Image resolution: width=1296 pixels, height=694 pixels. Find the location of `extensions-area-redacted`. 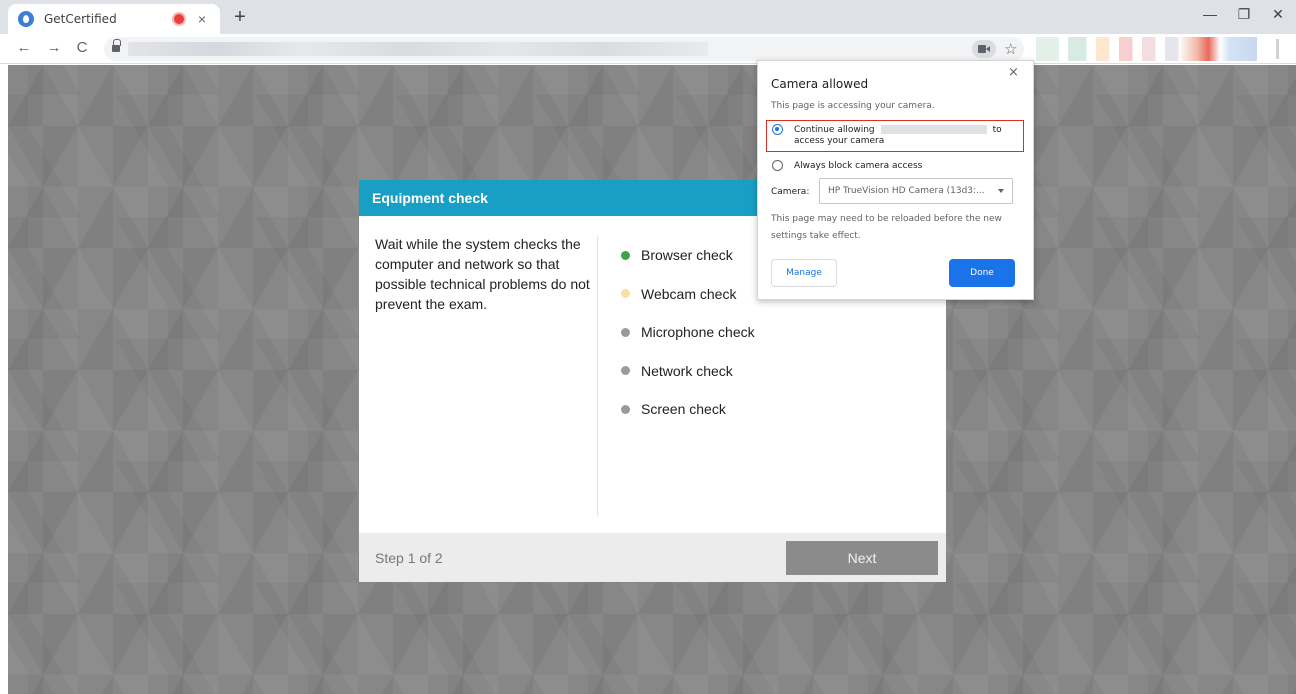

extensions-area-redacted is located at coordinates (1151, 49).